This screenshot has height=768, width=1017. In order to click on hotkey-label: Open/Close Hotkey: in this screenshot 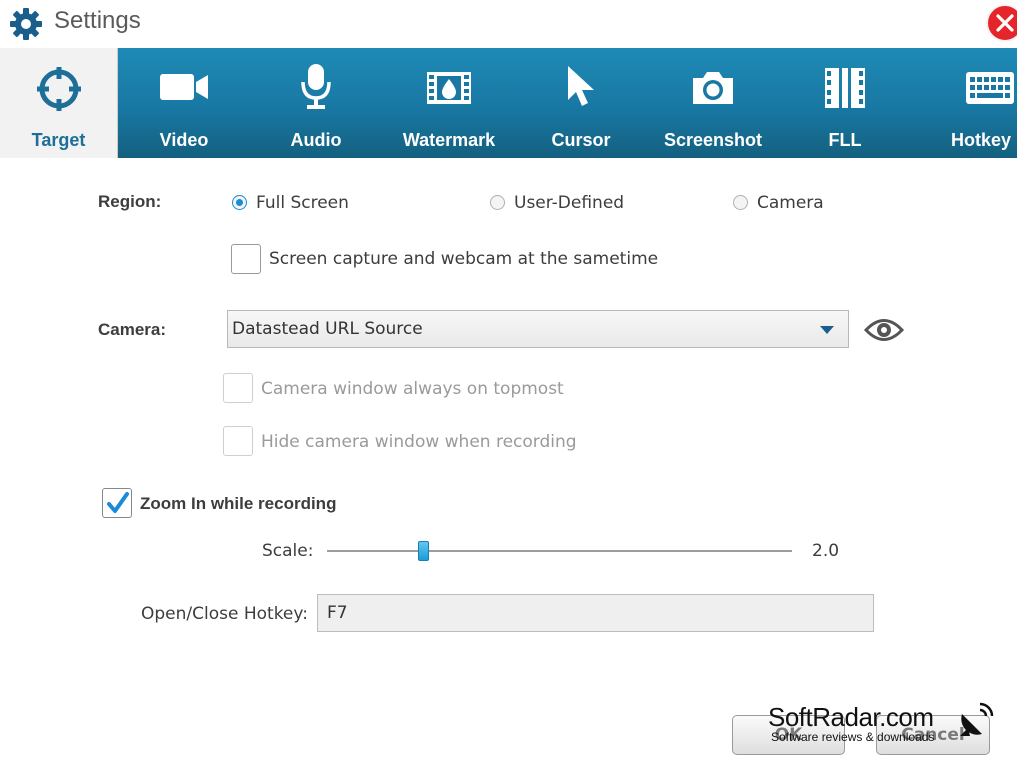, I will do `click(224, 614)`.